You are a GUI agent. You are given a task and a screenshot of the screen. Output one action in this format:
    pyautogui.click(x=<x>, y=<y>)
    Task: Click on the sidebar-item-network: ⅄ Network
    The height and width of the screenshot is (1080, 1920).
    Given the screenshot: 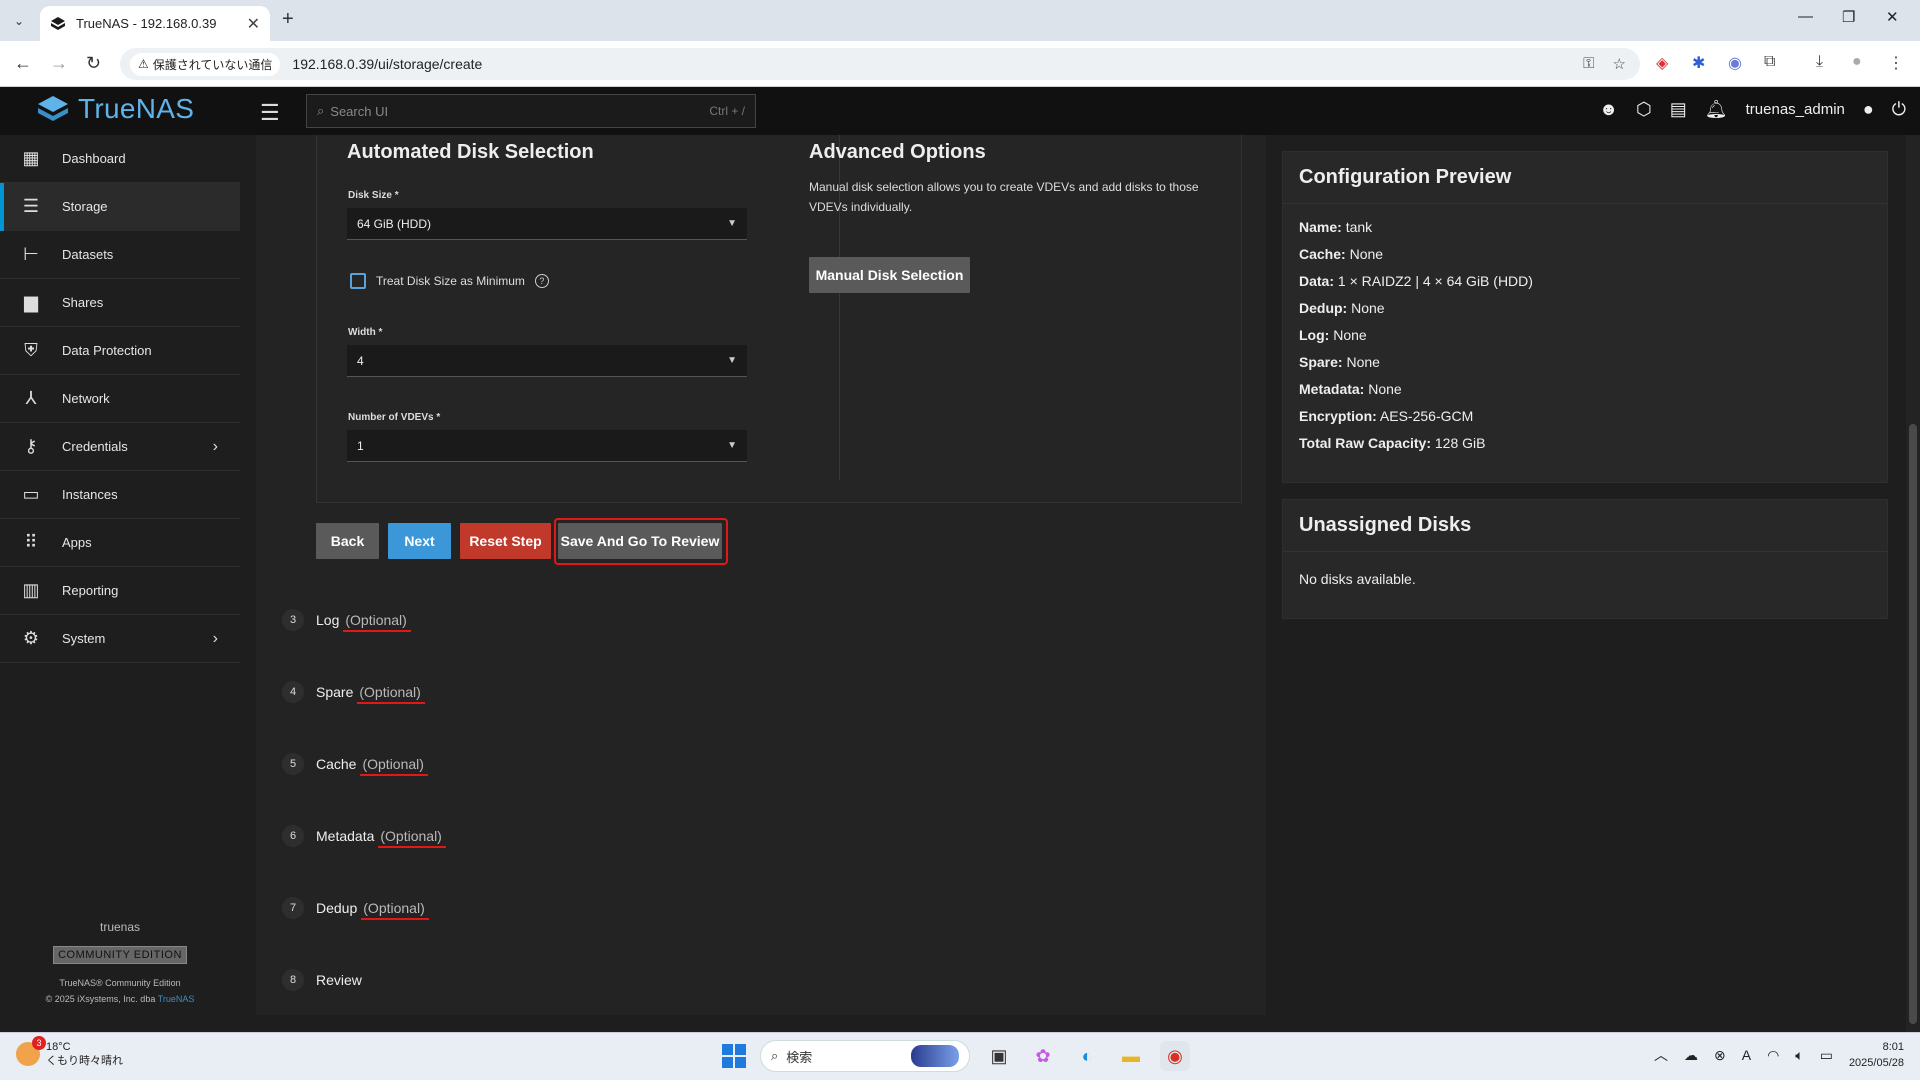 What is the action you would take?
    pyautogui.click(x=120, y=399)
    